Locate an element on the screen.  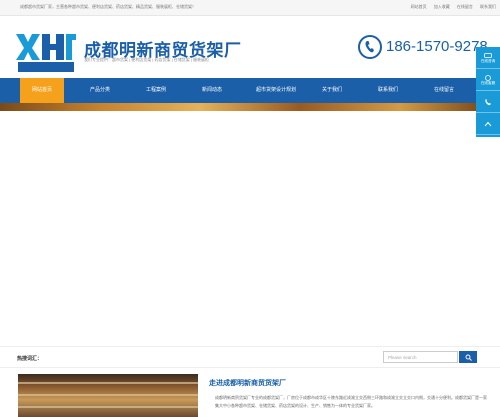
float-consult: 在线咨询 is located at coordinates (488, 58).